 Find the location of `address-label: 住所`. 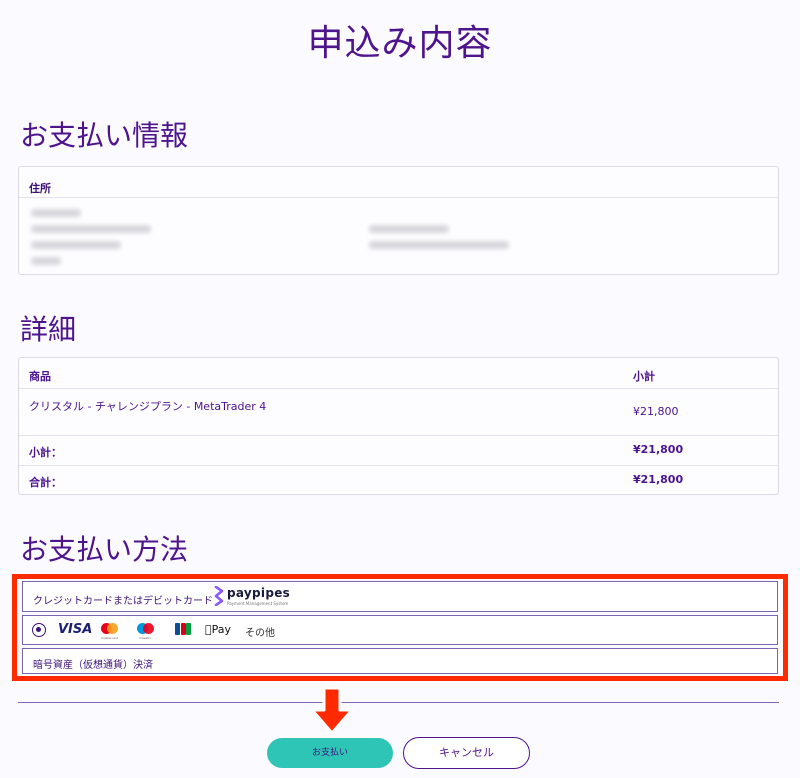

address-label: 住所 is located at coordinates (40, 188).